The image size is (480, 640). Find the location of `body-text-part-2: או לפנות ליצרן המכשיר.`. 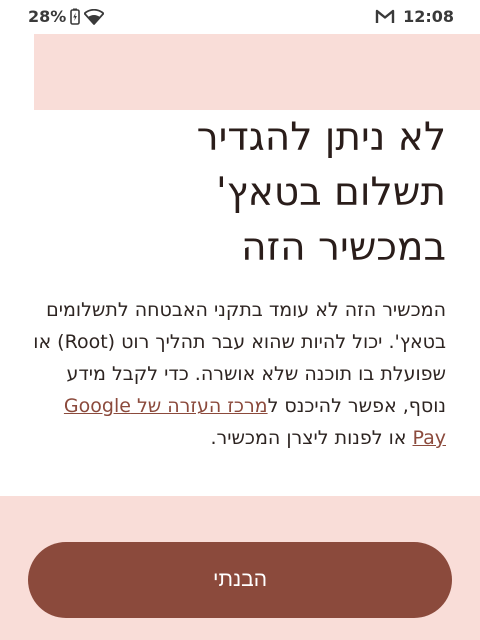

body-text-part-2: או לפנות ליצרן המכשיר. is located at coordinates (311, 438).